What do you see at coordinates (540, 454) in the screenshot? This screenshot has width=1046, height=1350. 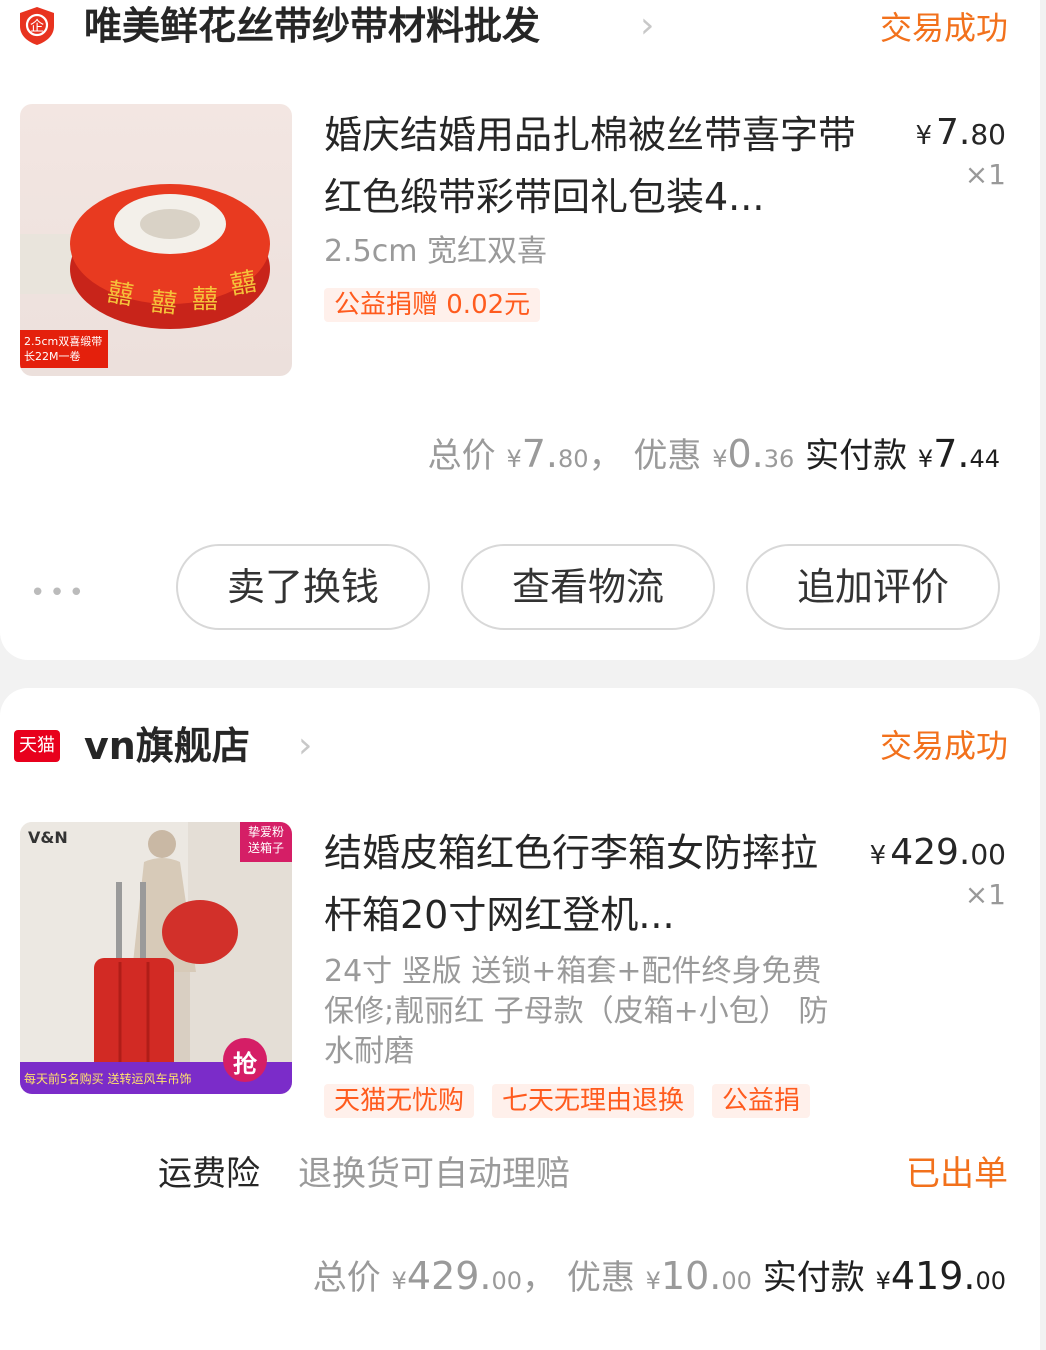 I see `total-integer: 7.` at bounding box center [540, 454].